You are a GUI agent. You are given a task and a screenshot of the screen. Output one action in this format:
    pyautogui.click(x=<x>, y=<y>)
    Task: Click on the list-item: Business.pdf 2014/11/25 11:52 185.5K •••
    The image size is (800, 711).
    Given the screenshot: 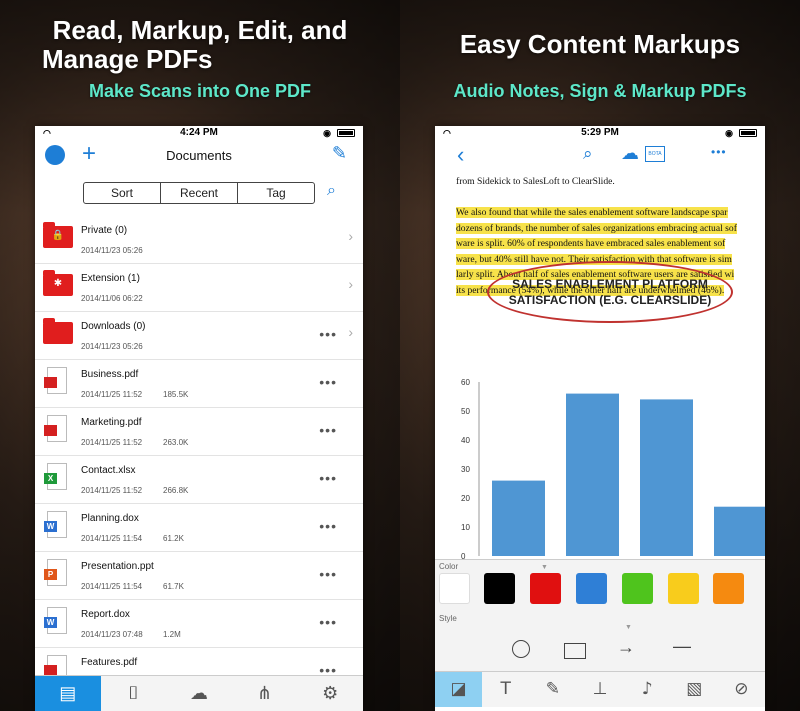 What is the action you would take?
    pyautogui.click(x=199, y=384)
    